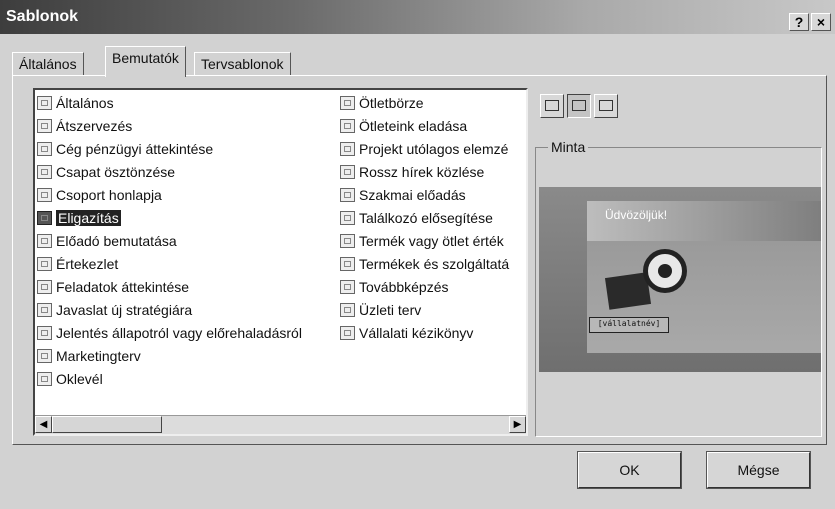 The height and width of the screenshot is (509, 835). I want to click on list-item-label: Átszervezés, so click(94, 126).